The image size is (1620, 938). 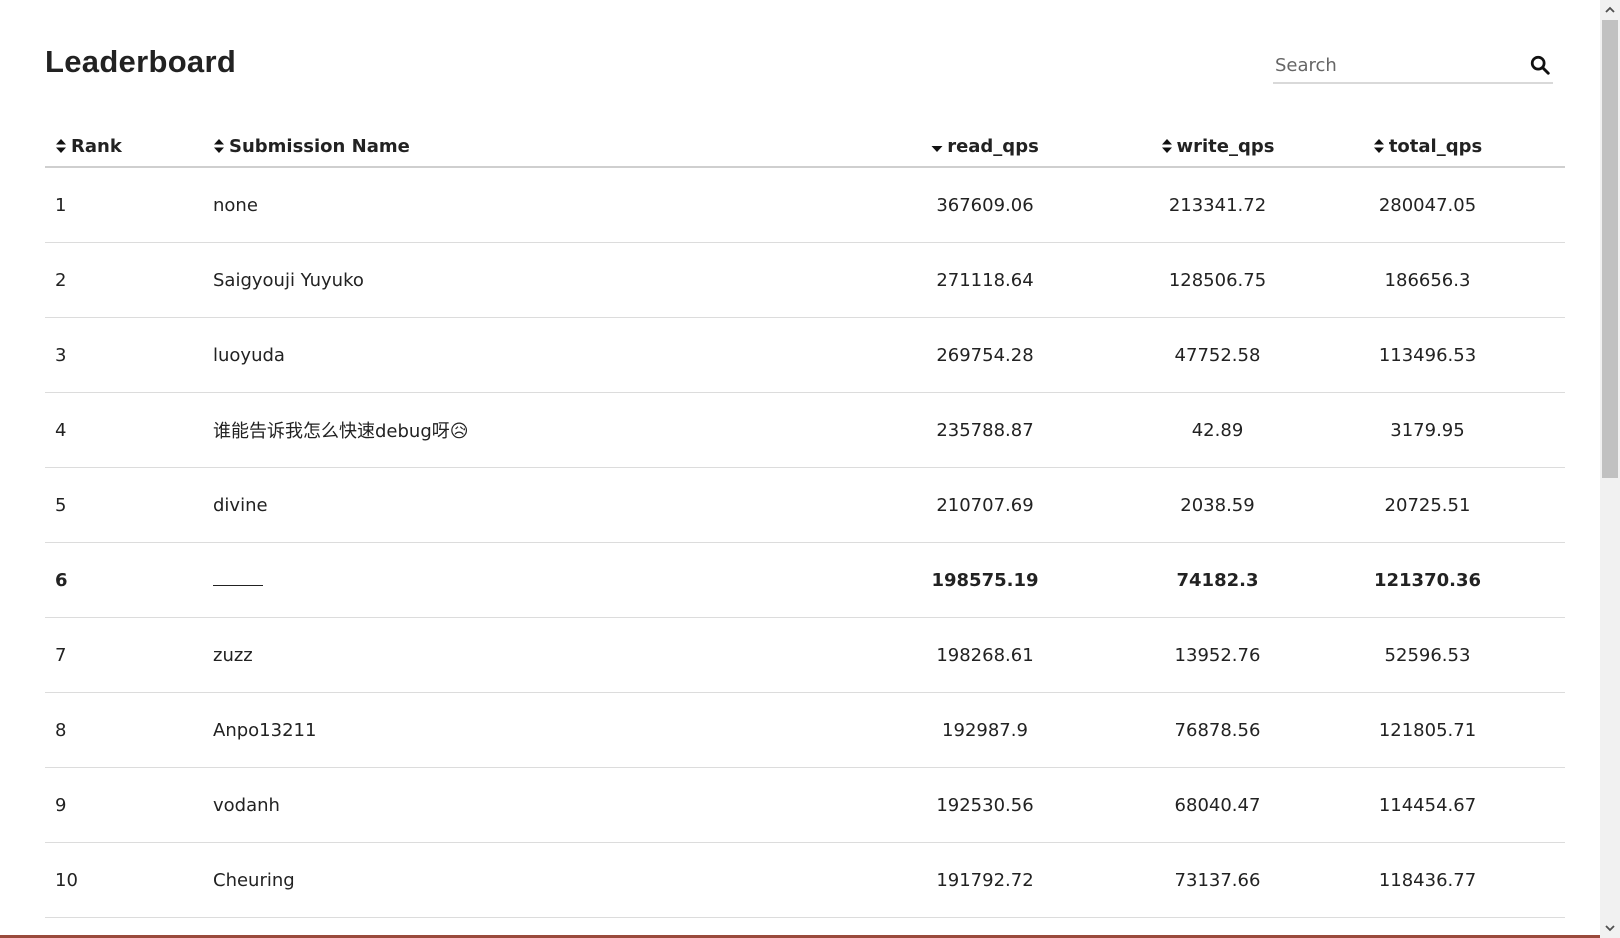 What do you see at coordinates (129, 805) in the screenshot?
I see `cell-rank: 9` at bounding box center [129, 805].